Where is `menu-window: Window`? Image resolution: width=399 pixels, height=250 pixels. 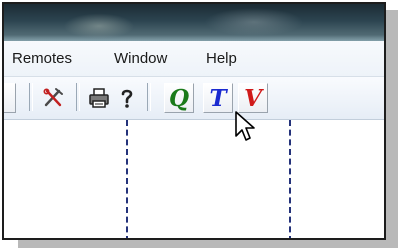
menu-window: Window is located at coordinates (140, 58).